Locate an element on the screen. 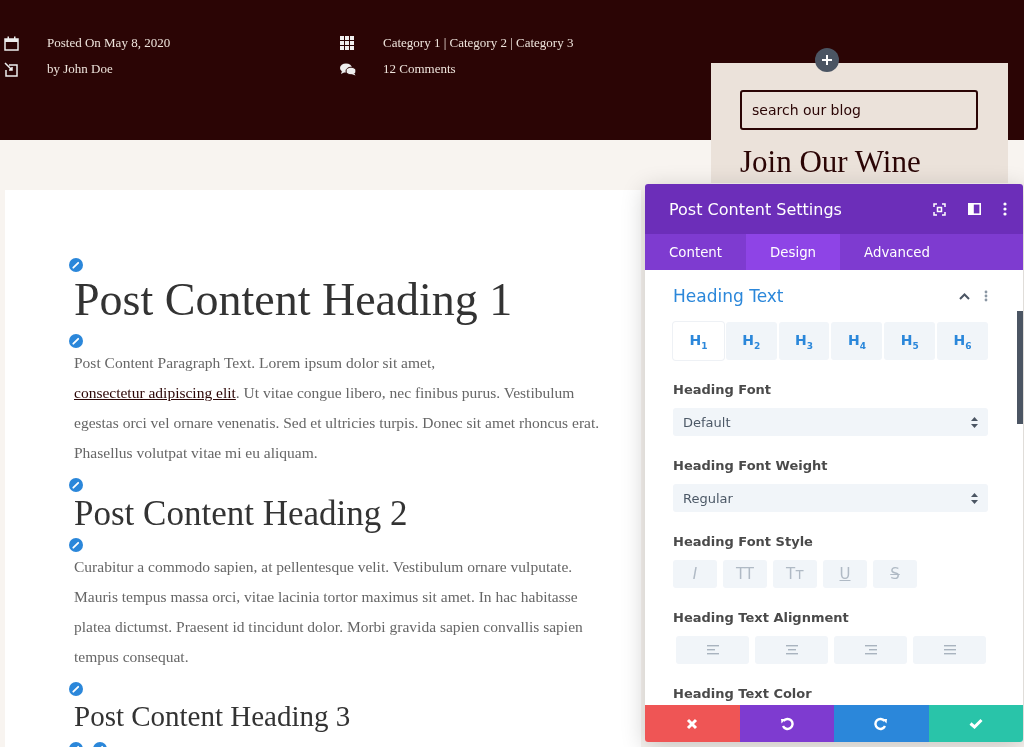 The width and height of the screenshot is (1024, 747). undo-icon is located at coordinates (786, 723).